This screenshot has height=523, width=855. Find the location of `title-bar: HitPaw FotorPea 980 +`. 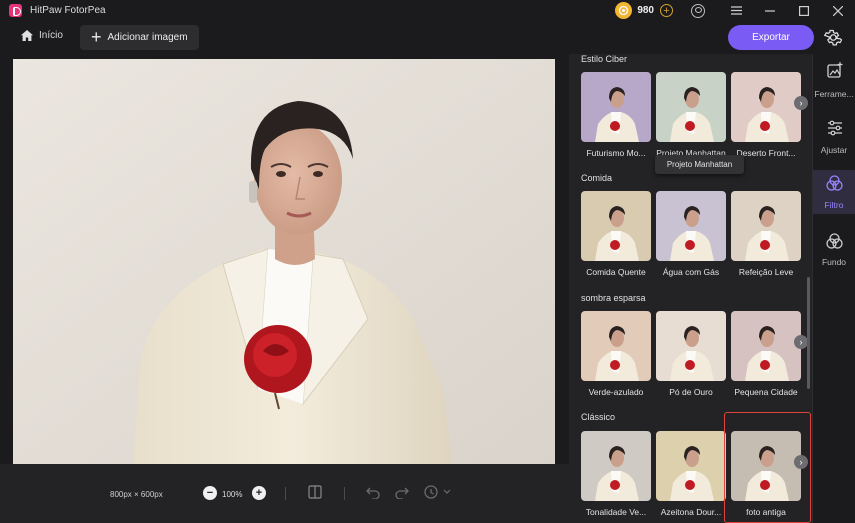

title-bar: HitPaw FotorPea 980 + is located at coordinates (427, 10).